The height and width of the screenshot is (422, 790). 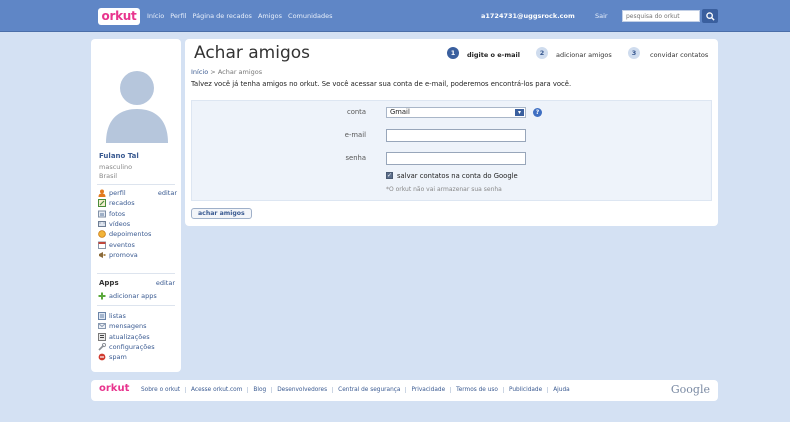 I want to click on profile-name: Fulano Tal, so click(x=119, y=156).